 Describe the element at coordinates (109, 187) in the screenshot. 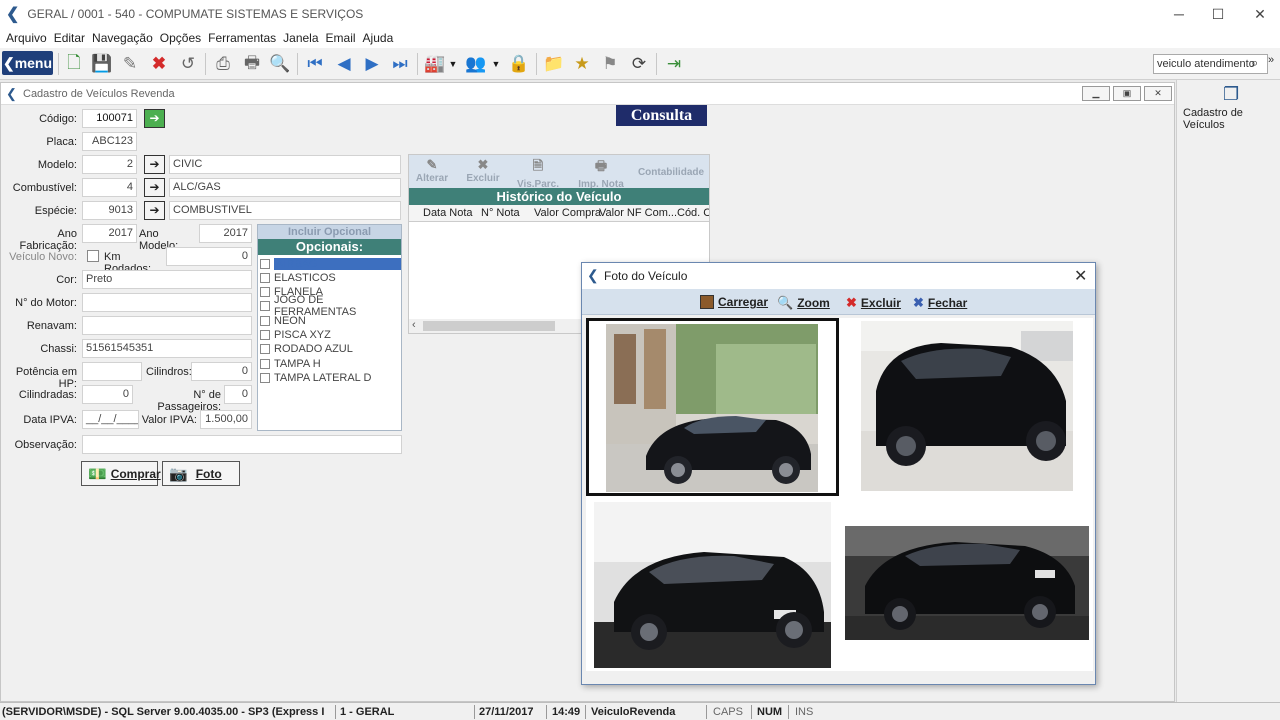

I see `combustivel-code-field: 4` at that location.